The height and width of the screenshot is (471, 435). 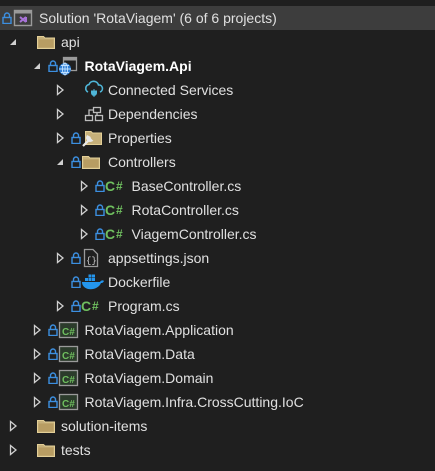 I want to click on tree-item: C # BaseController.cs, so click(x=217, y=186).